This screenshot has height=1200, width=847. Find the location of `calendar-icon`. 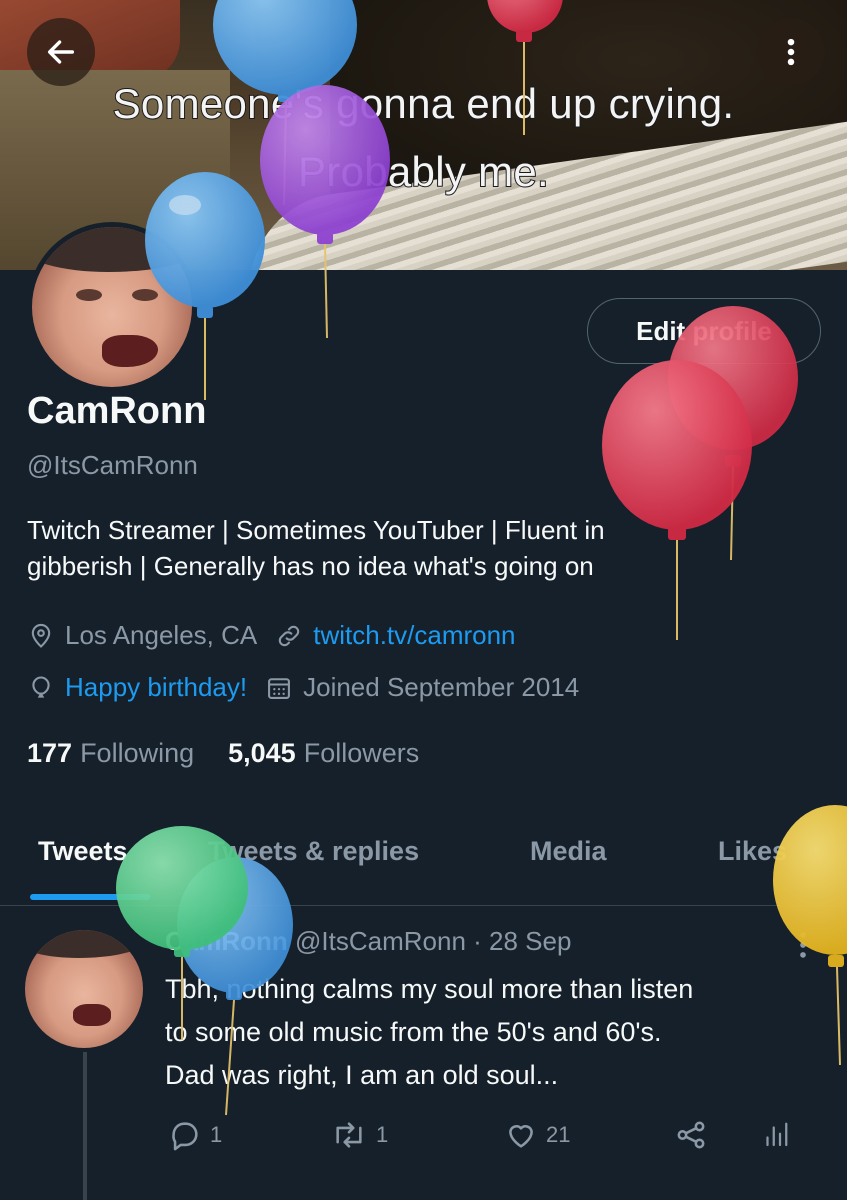

calendar-icon is located at coordinates (279, 688).